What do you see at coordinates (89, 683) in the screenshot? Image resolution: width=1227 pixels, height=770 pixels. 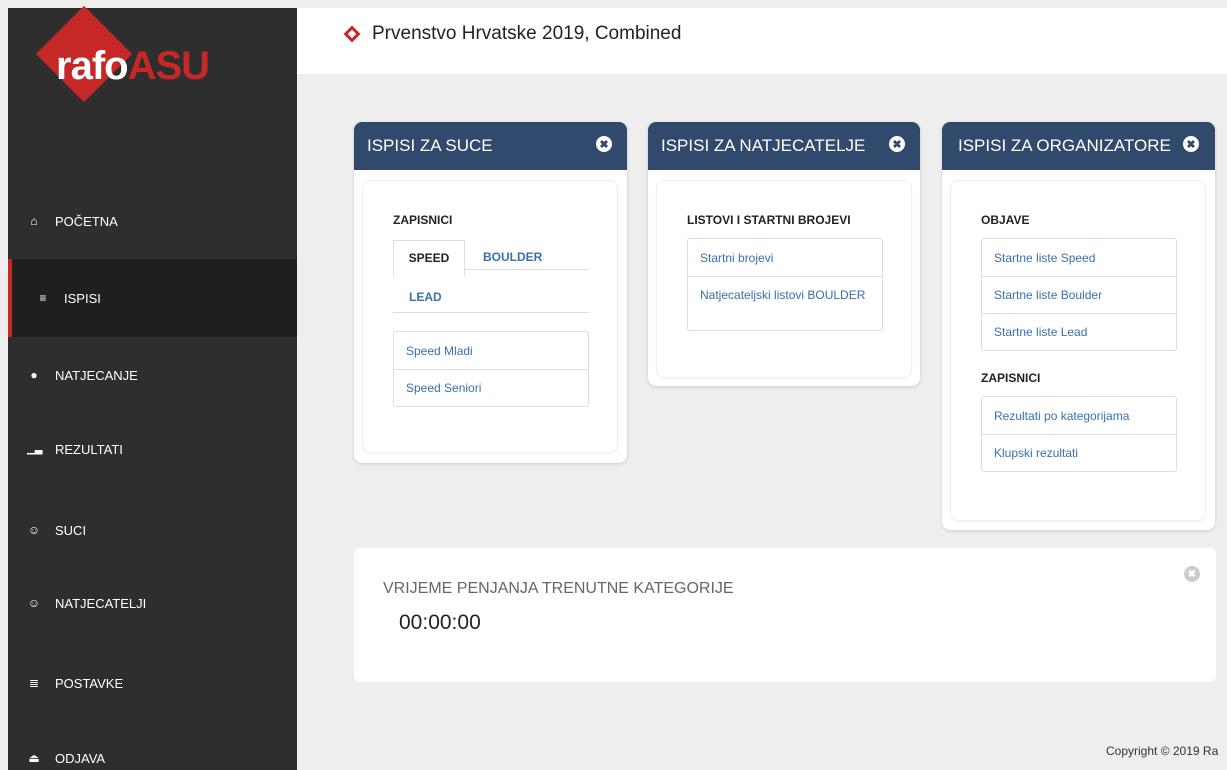 I see `sidebar-item-label: POSTAVKE` at bounding box center [89, 683].